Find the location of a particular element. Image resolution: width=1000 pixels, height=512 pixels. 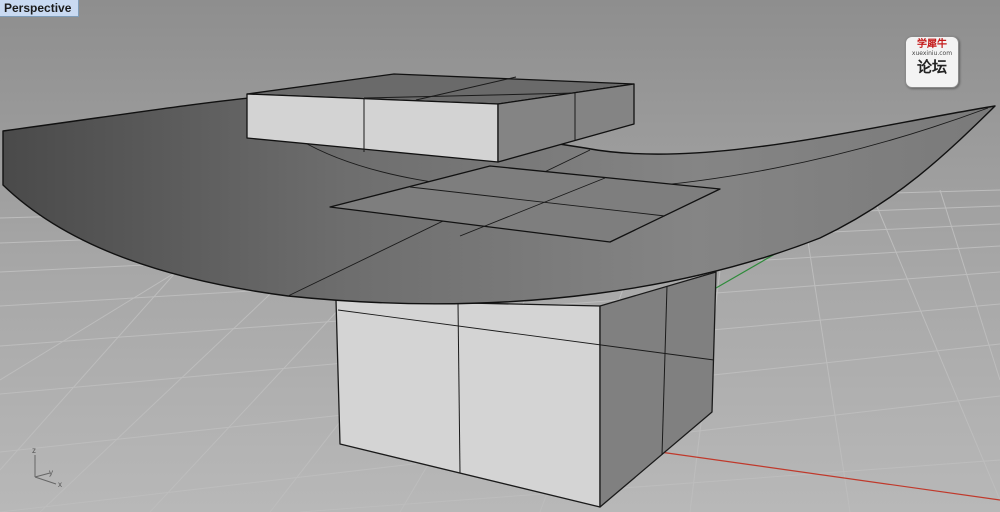

axis-widget-y-label: y is located at coordinates (51, 472).